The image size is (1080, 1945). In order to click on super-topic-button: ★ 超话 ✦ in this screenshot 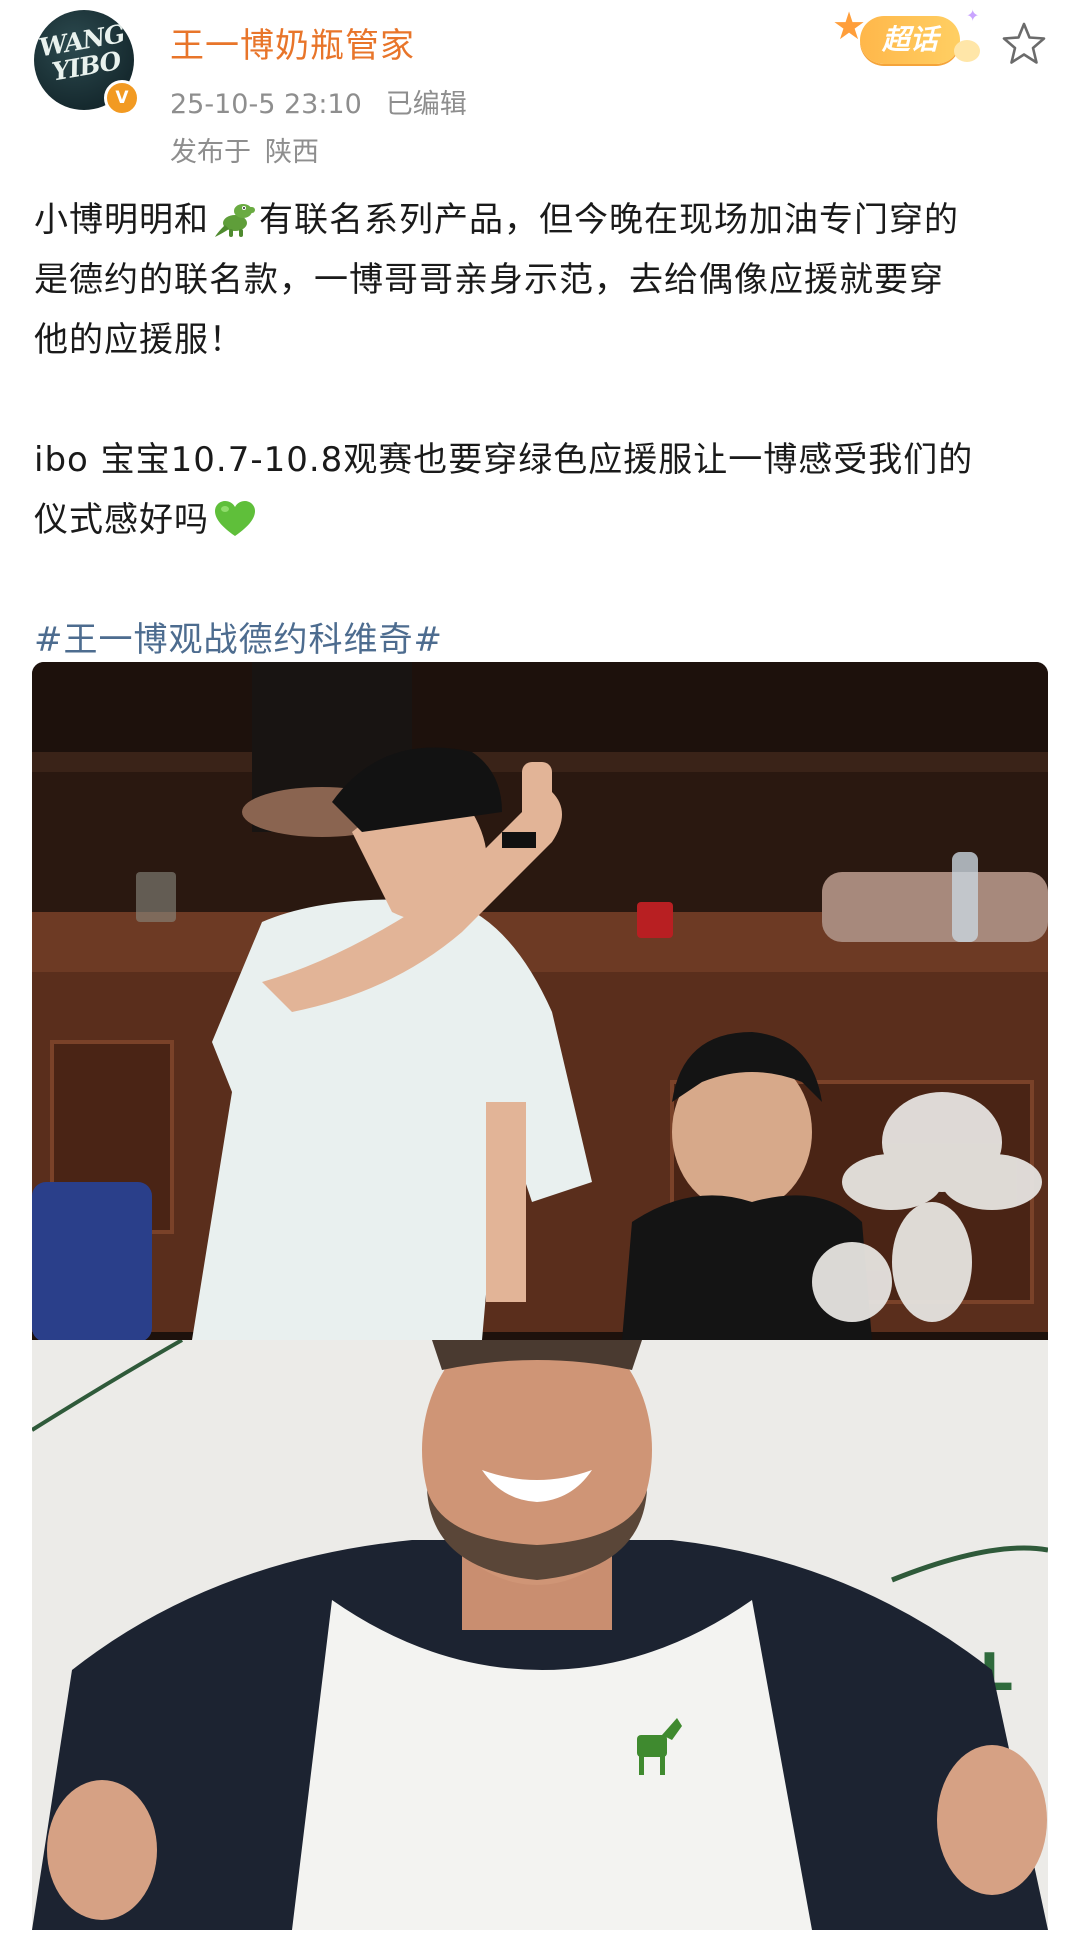, I will do `click(906, 39)`.